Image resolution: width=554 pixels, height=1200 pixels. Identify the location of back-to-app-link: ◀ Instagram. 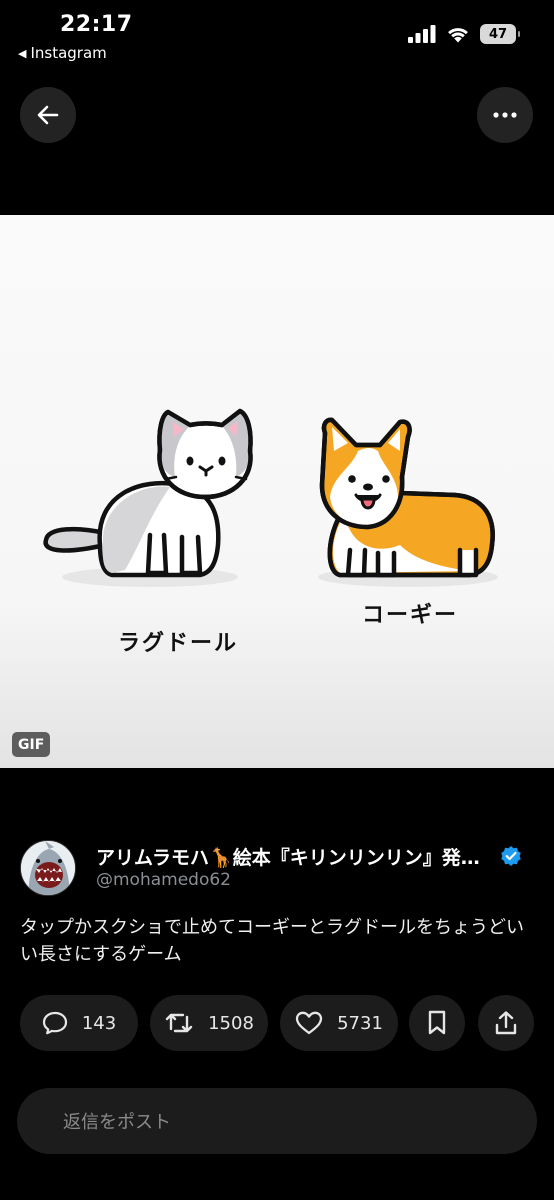
(62, 53).